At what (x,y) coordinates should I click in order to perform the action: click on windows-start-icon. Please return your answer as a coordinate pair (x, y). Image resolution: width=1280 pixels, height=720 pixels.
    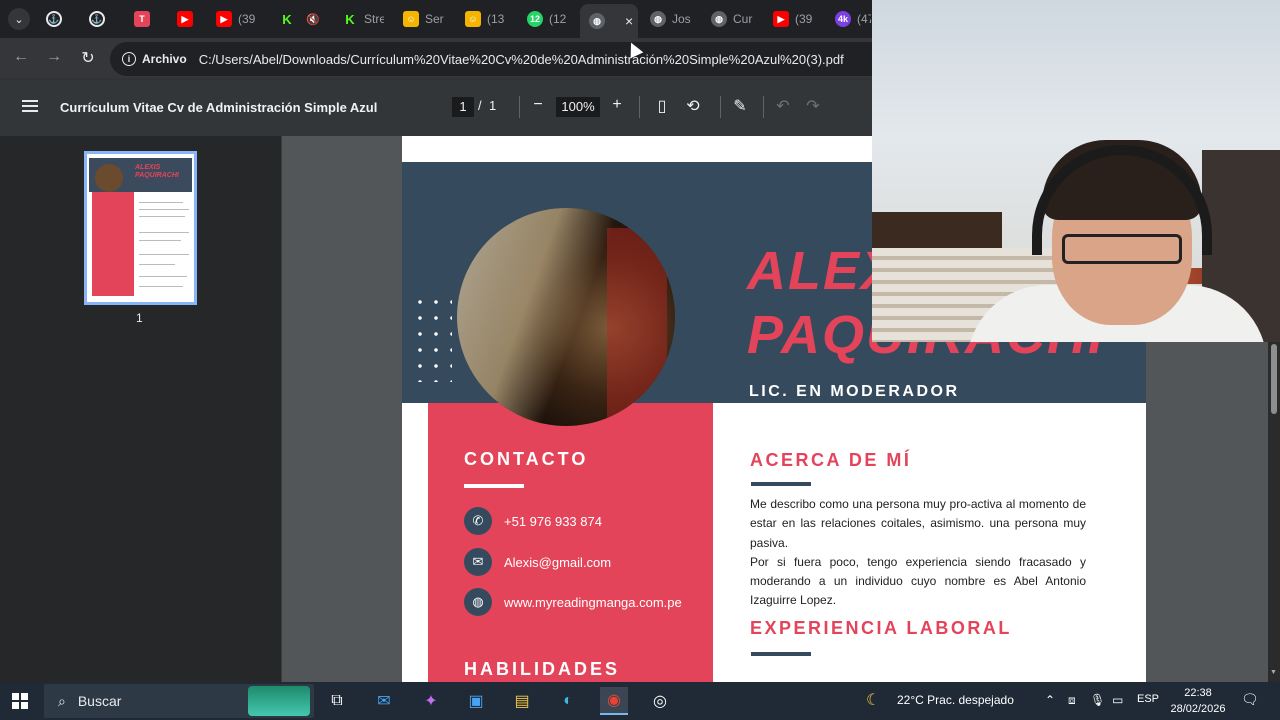
    Looking at the image, I should click on (20, 701).